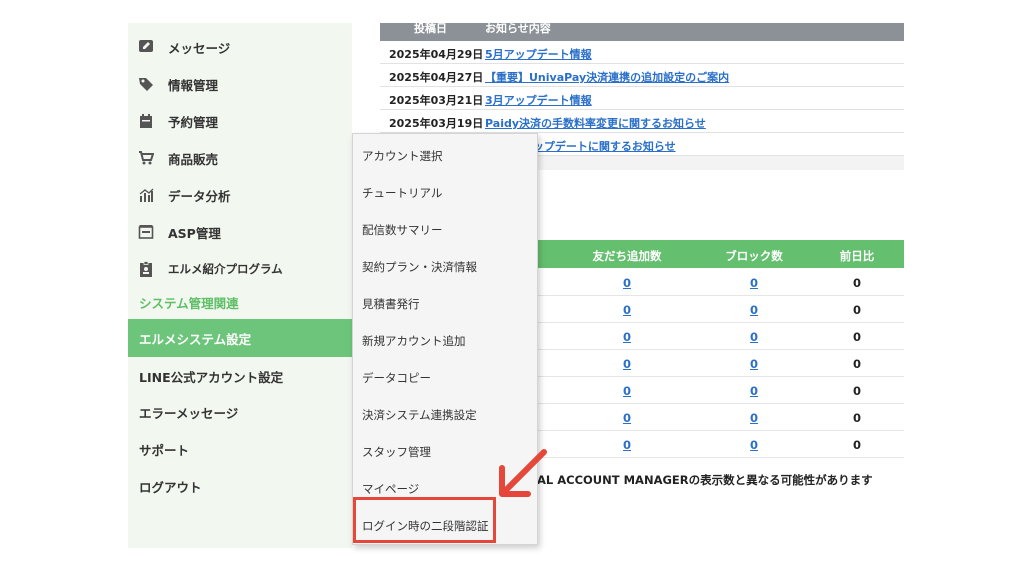 This screenshot has height=577, width=1024. I want to click on news-date: 2025年03月19日, so click(436, 123).